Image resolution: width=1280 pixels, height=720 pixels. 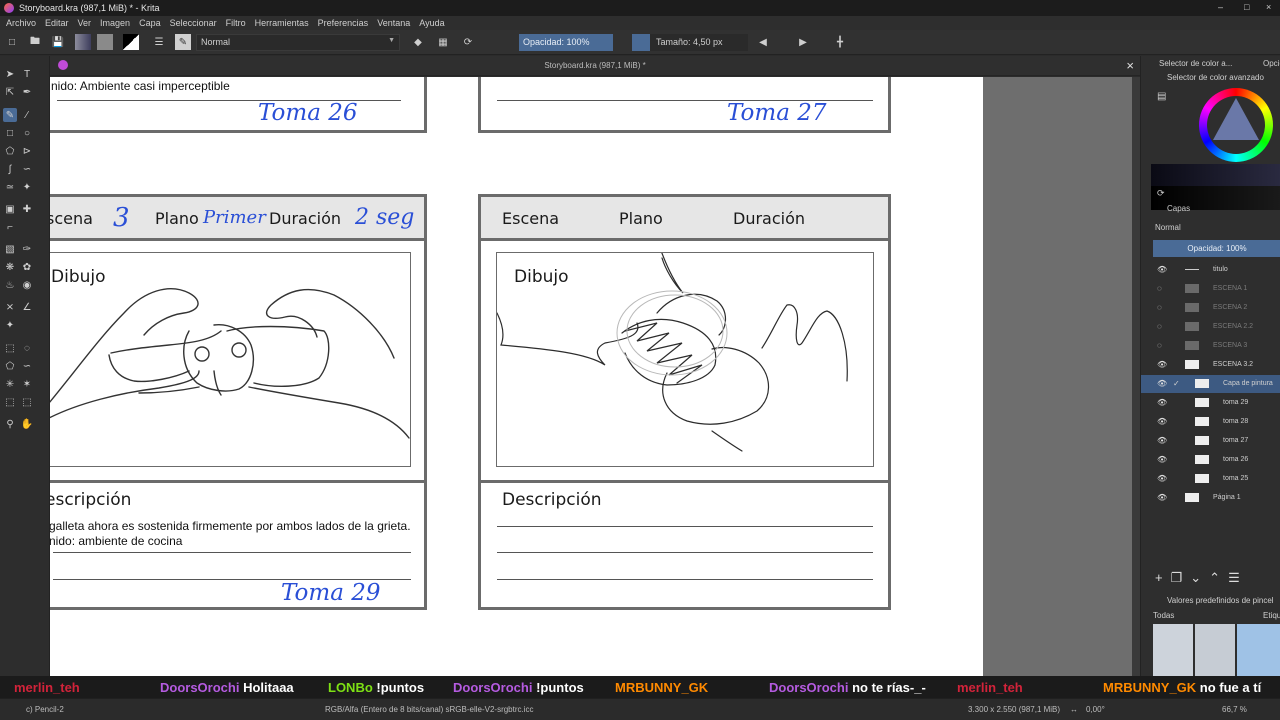 I want to click on layers-blend-mode: Normal, so click(x=1168, y=230).